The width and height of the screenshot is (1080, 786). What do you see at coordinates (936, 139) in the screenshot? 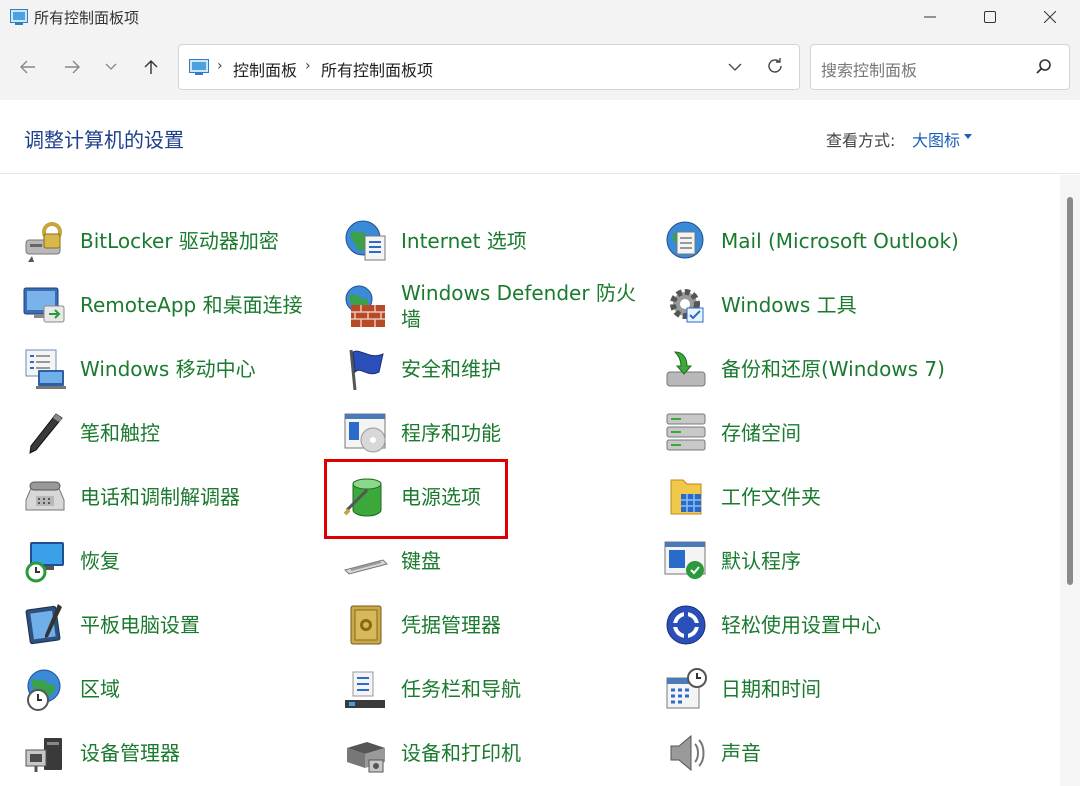
I see `view-by-dropdown: 大图标` at bounding box center [936, 139].